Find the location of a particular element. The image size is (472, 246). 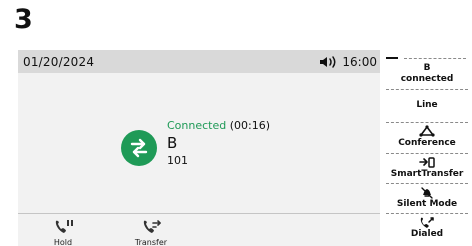

call-info: Connected (00:16) B 101 is located at coordinates (257, 143).